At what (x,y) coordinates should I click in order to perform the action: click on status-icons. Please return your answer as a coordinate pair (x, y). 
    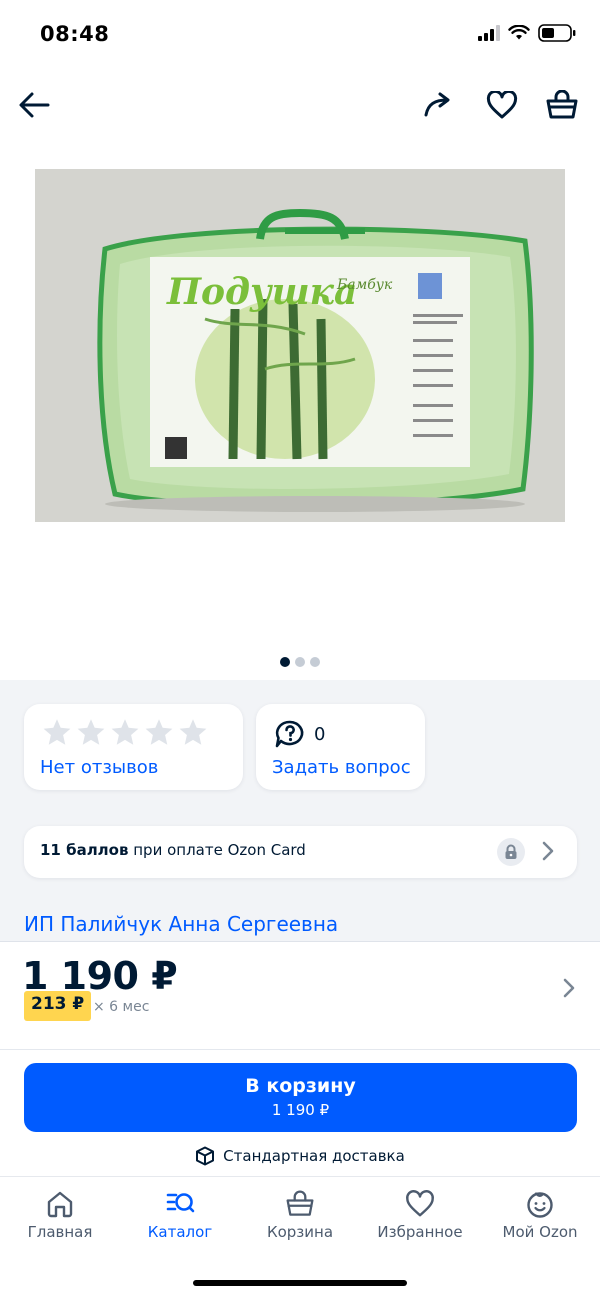
    Looking at the image, I should click on (527, 33).